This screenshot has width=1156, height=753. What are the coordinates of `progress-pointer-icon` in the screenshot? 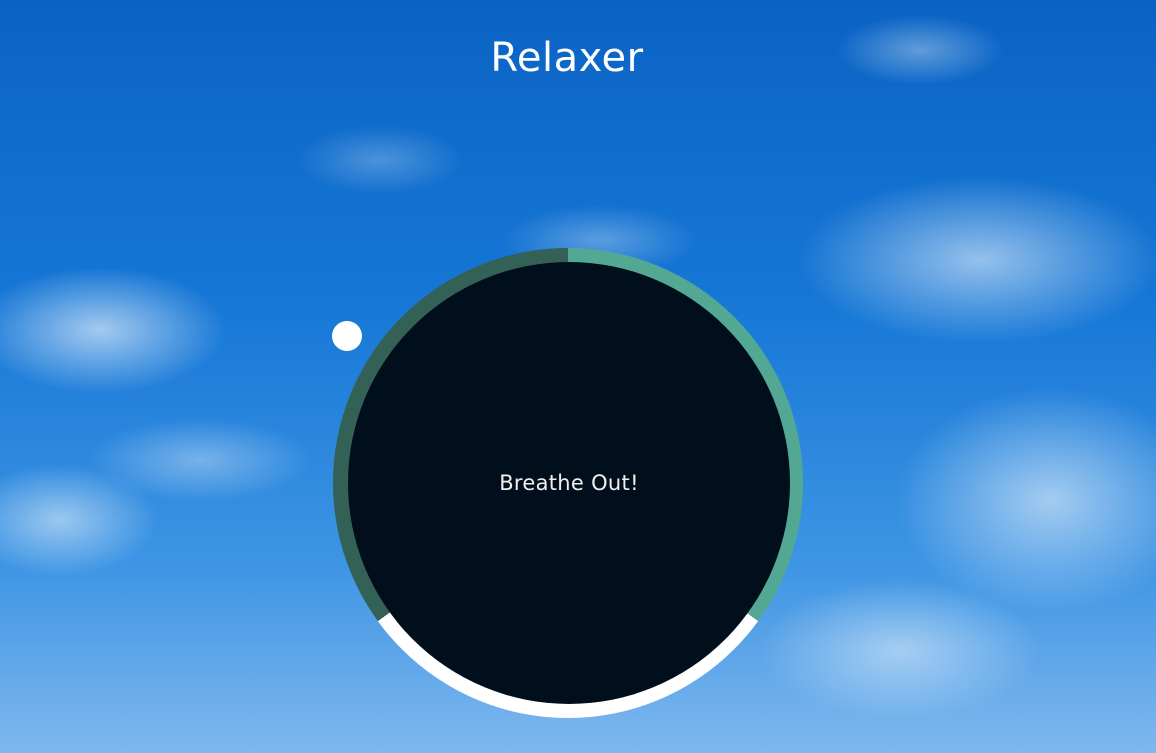 It's located at (347, 336).